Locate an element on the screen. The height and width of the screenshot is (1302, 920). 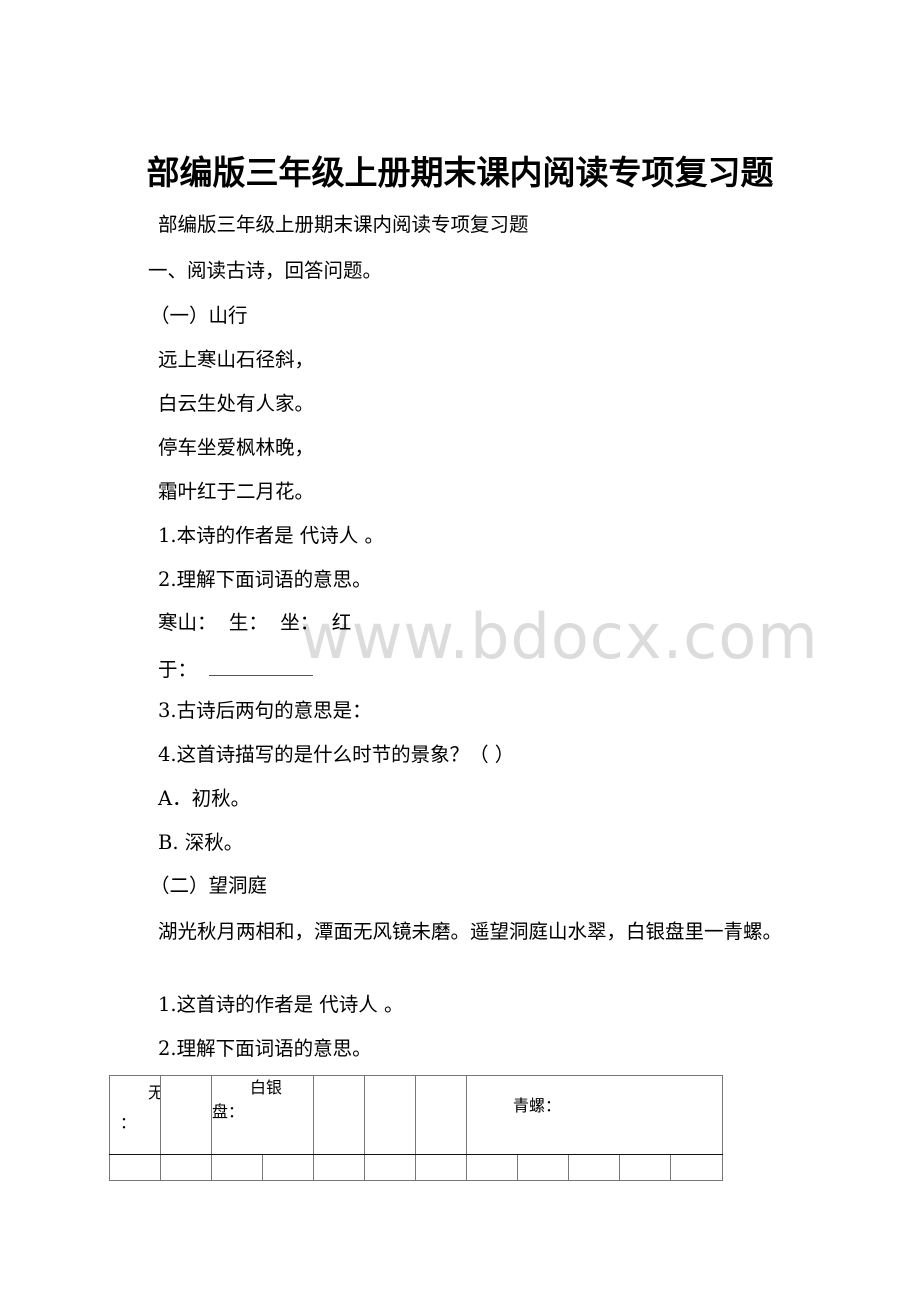
poem-2-heading: （二）望洞庭 is located at coordinates (209, 885).